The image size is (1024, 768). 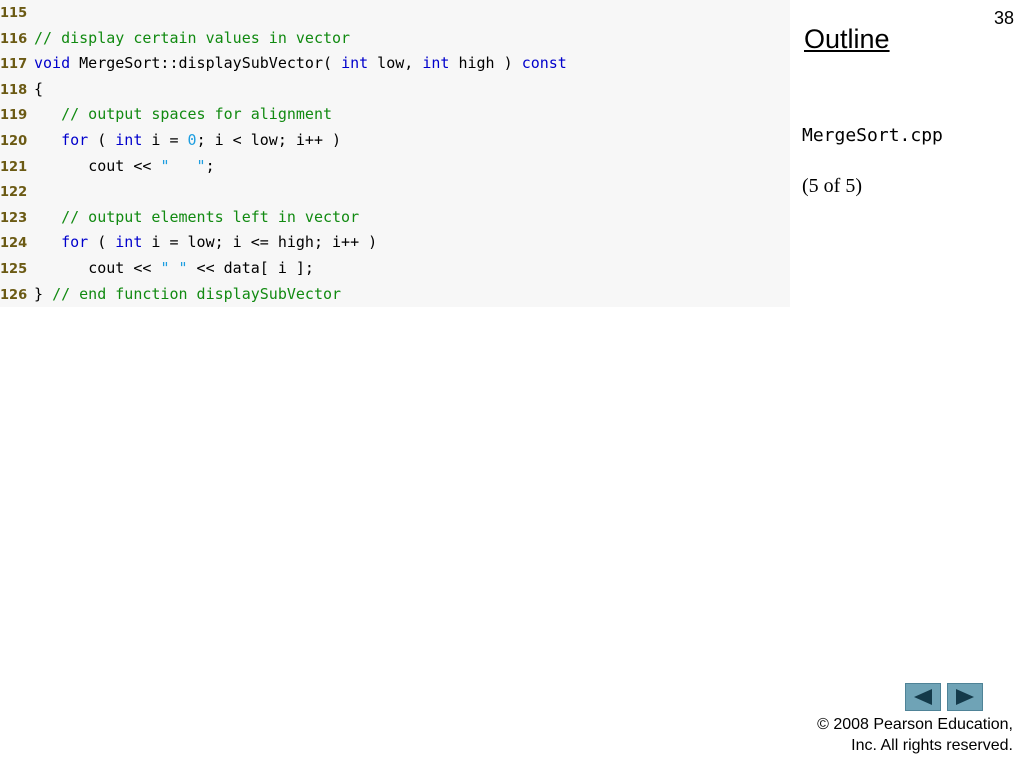 I want to click on line-number: 126, so click(x=14, y=295).